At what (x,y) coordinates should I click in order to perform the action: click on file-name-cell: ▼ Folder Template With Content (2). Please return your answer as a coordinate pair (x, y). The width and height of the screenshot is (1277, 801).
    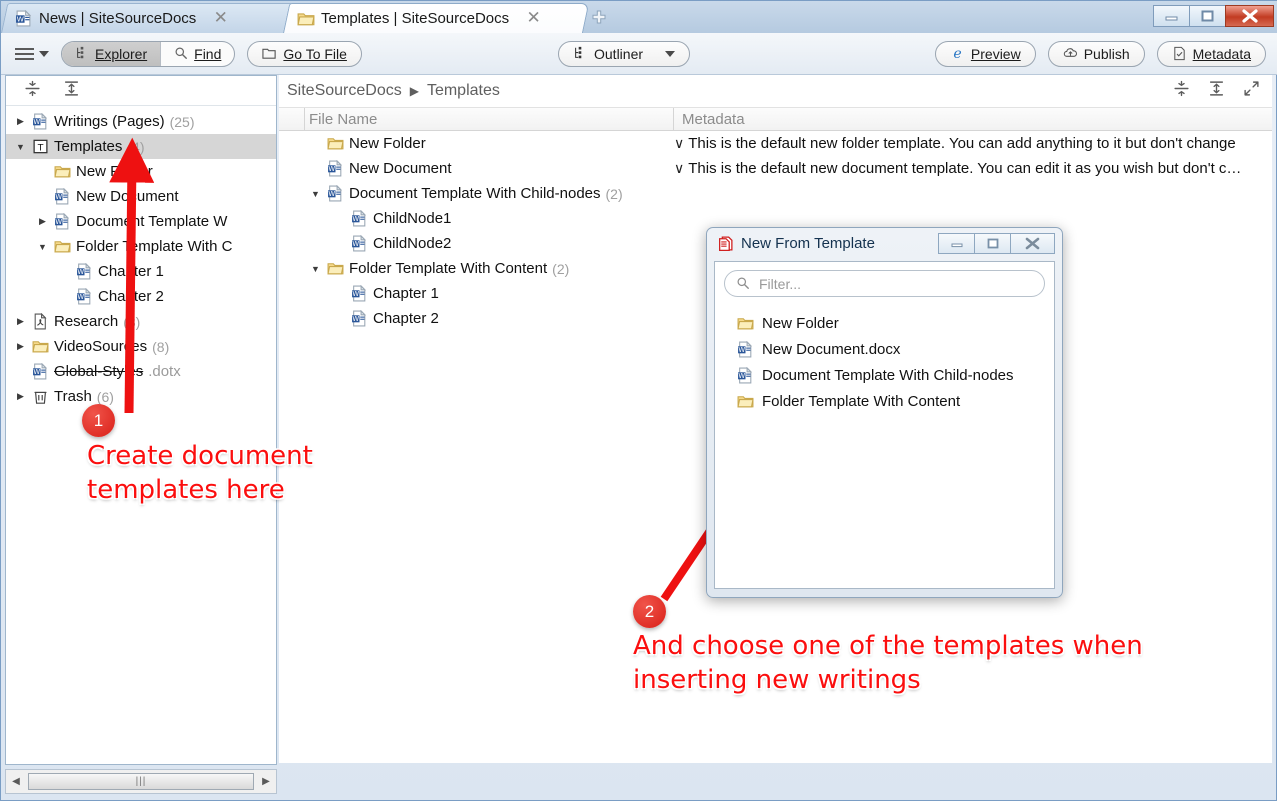
    Looking at the image, I should click on (476, 268).